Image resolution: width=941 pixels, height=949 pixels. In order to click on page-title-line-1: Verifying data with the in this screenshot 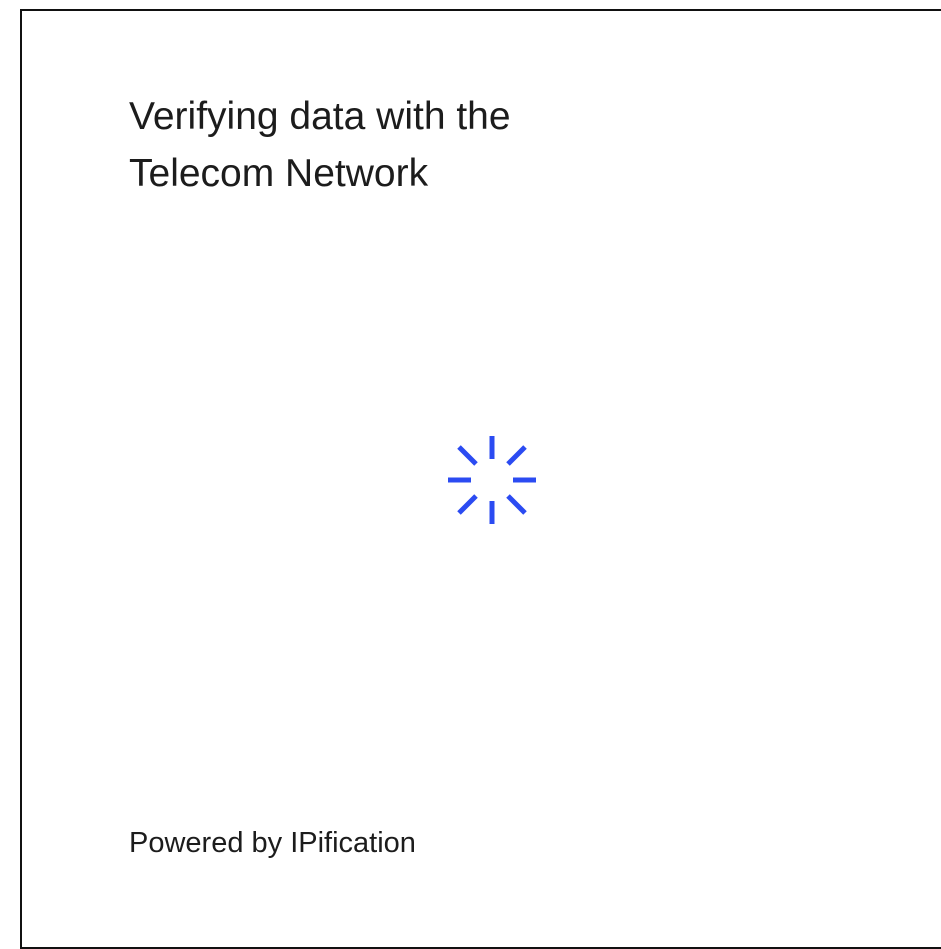, I will do `click(320, 116)`.